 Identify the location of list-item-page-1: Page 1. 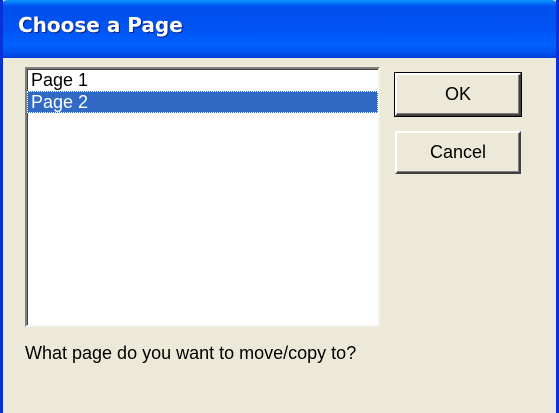
(202, 80).